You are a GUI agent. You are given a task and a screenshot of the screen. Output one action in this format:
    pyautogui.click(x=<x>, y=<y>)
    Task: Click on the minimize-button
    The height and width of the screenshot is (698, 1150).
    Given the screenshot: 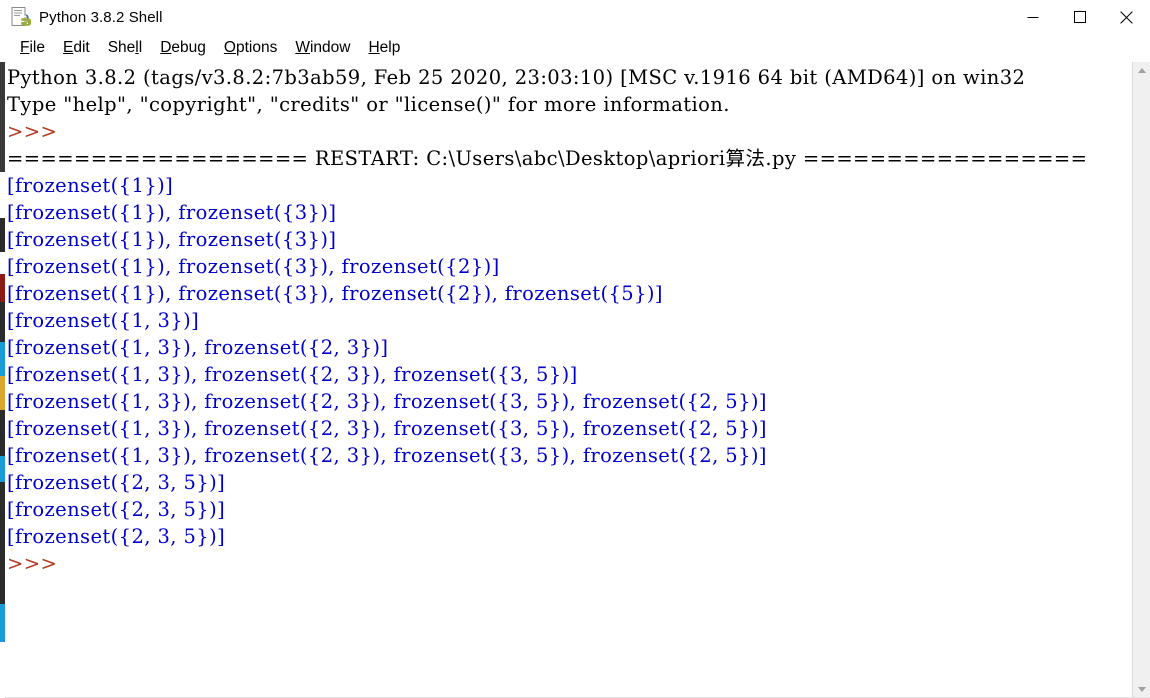 What is the action you would take?
    pyautogui.click(x=1032, y=17)
    